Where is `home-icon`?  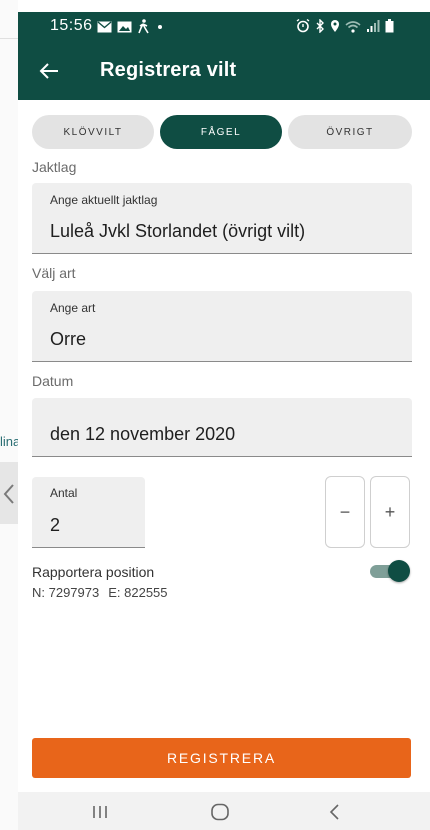
home-icon is located at coordinates (220, 812).